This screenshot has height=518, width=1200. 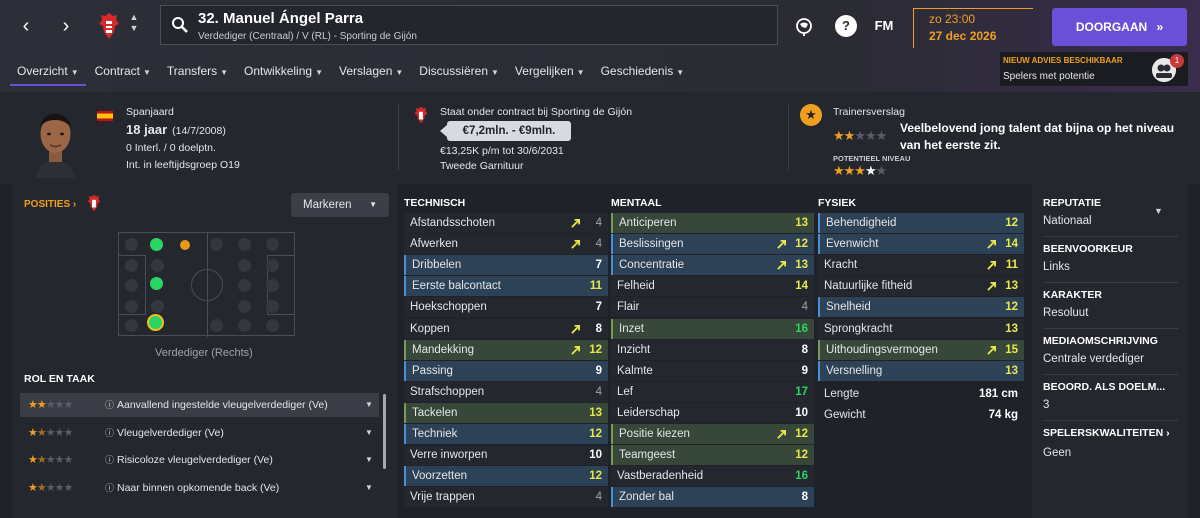 I want to click on attribute-row: Tackelen 13, so click(x=506, y=412).